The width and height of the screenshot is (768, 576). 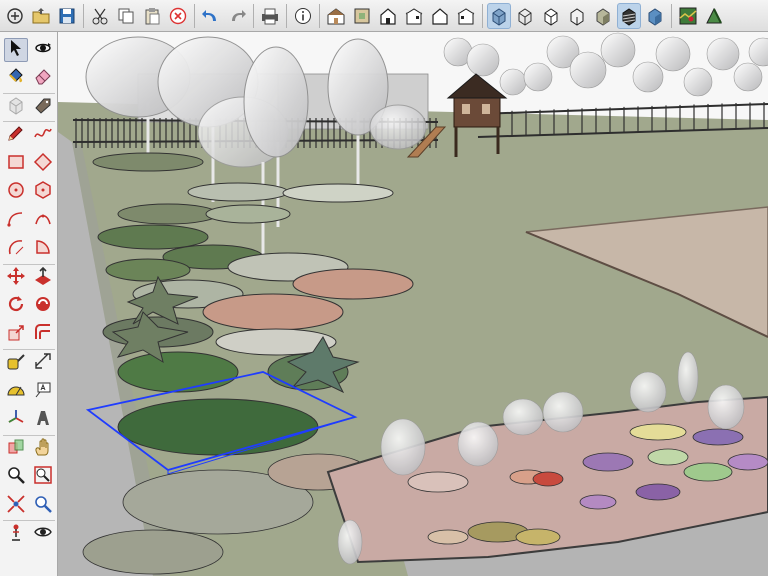 I want to click on undo-button, so click(x=211, y=16).